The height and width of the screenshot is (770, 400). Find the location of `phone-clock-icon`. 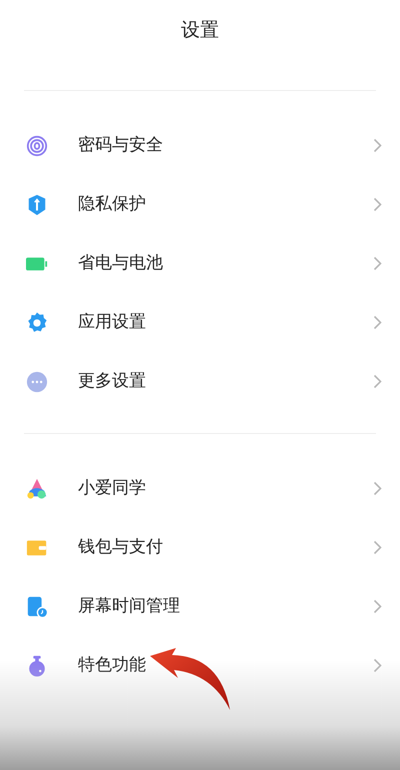

phone-clock-icon is located at coordinates (37, 607).